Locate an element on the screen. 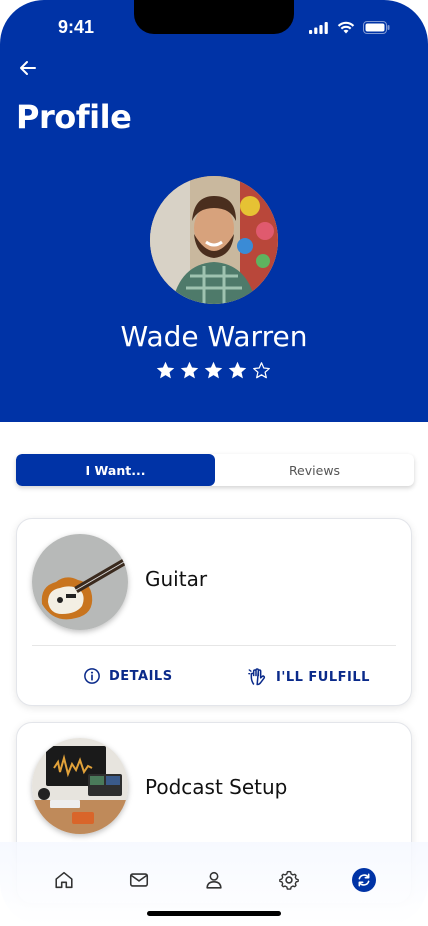 The width and height of the screenshot is (428, 926). fulfill-button: I'LL FULFILL is located at coordinates (309, 677).